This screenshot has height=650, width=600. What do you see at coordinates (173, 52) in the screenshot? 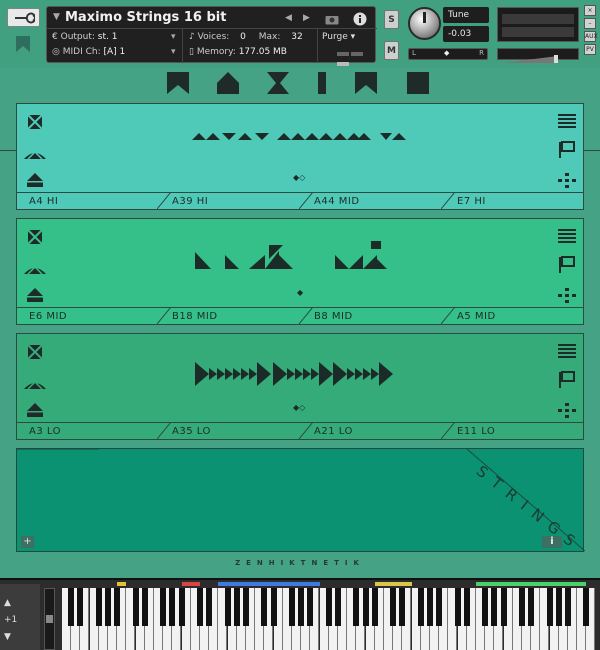
I see `midi-dropdown-icon: ▾` at bounding box center [173, 52].